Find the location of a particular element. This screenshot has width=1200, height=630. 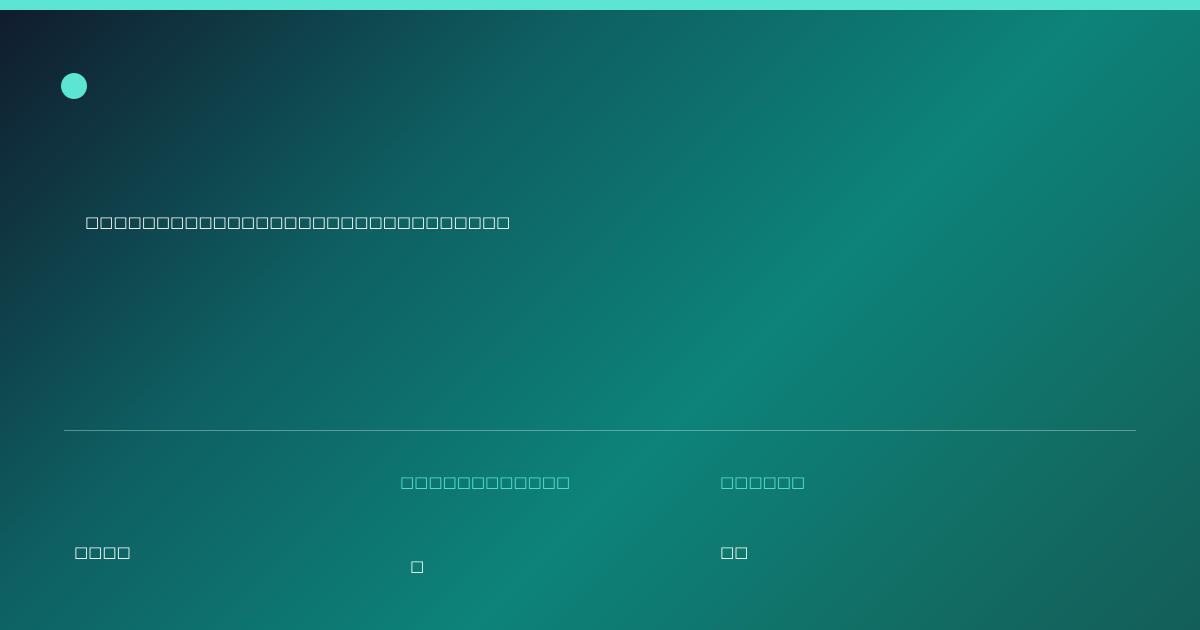

middle-stat-label: □□□□□□□□□□□□ is located at coordinates (485, 482).